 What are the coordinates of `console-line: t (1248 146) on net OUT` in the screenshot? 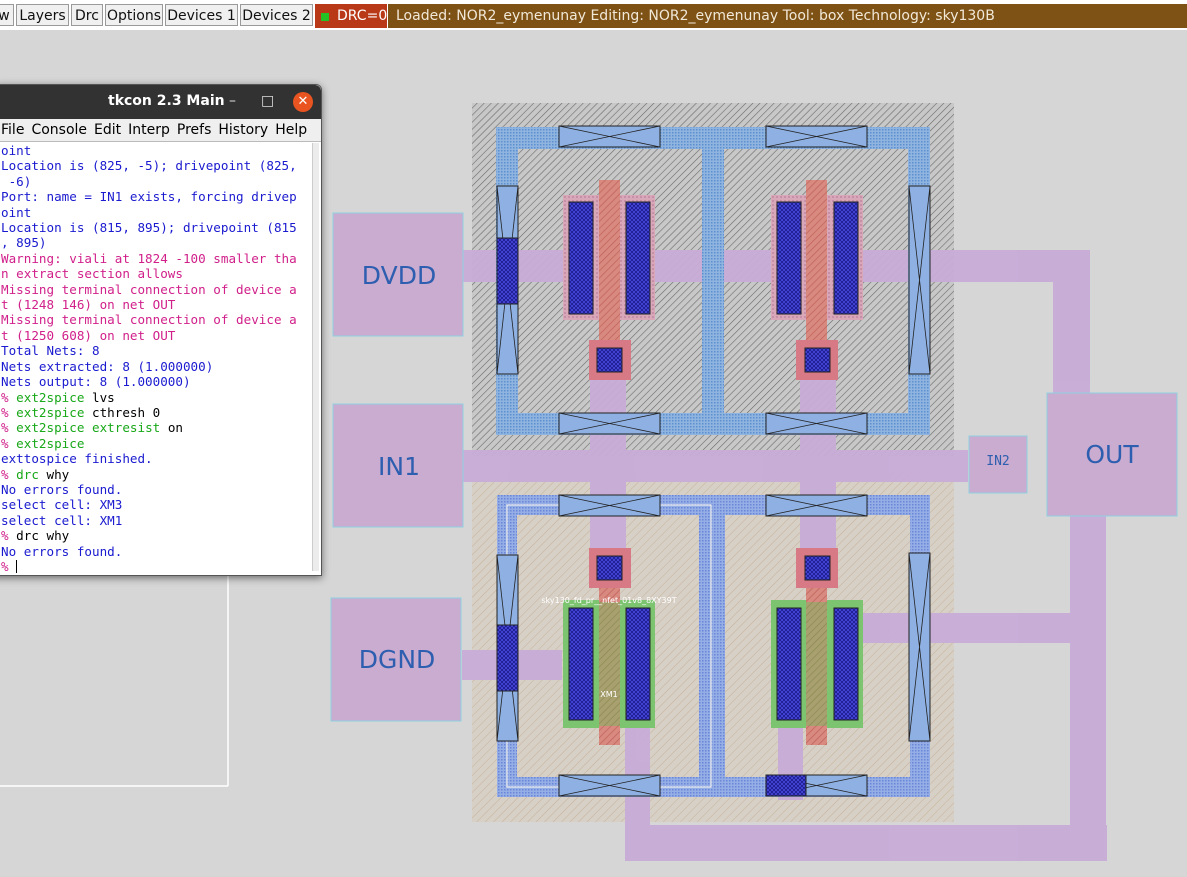 It's located at (156, 304).